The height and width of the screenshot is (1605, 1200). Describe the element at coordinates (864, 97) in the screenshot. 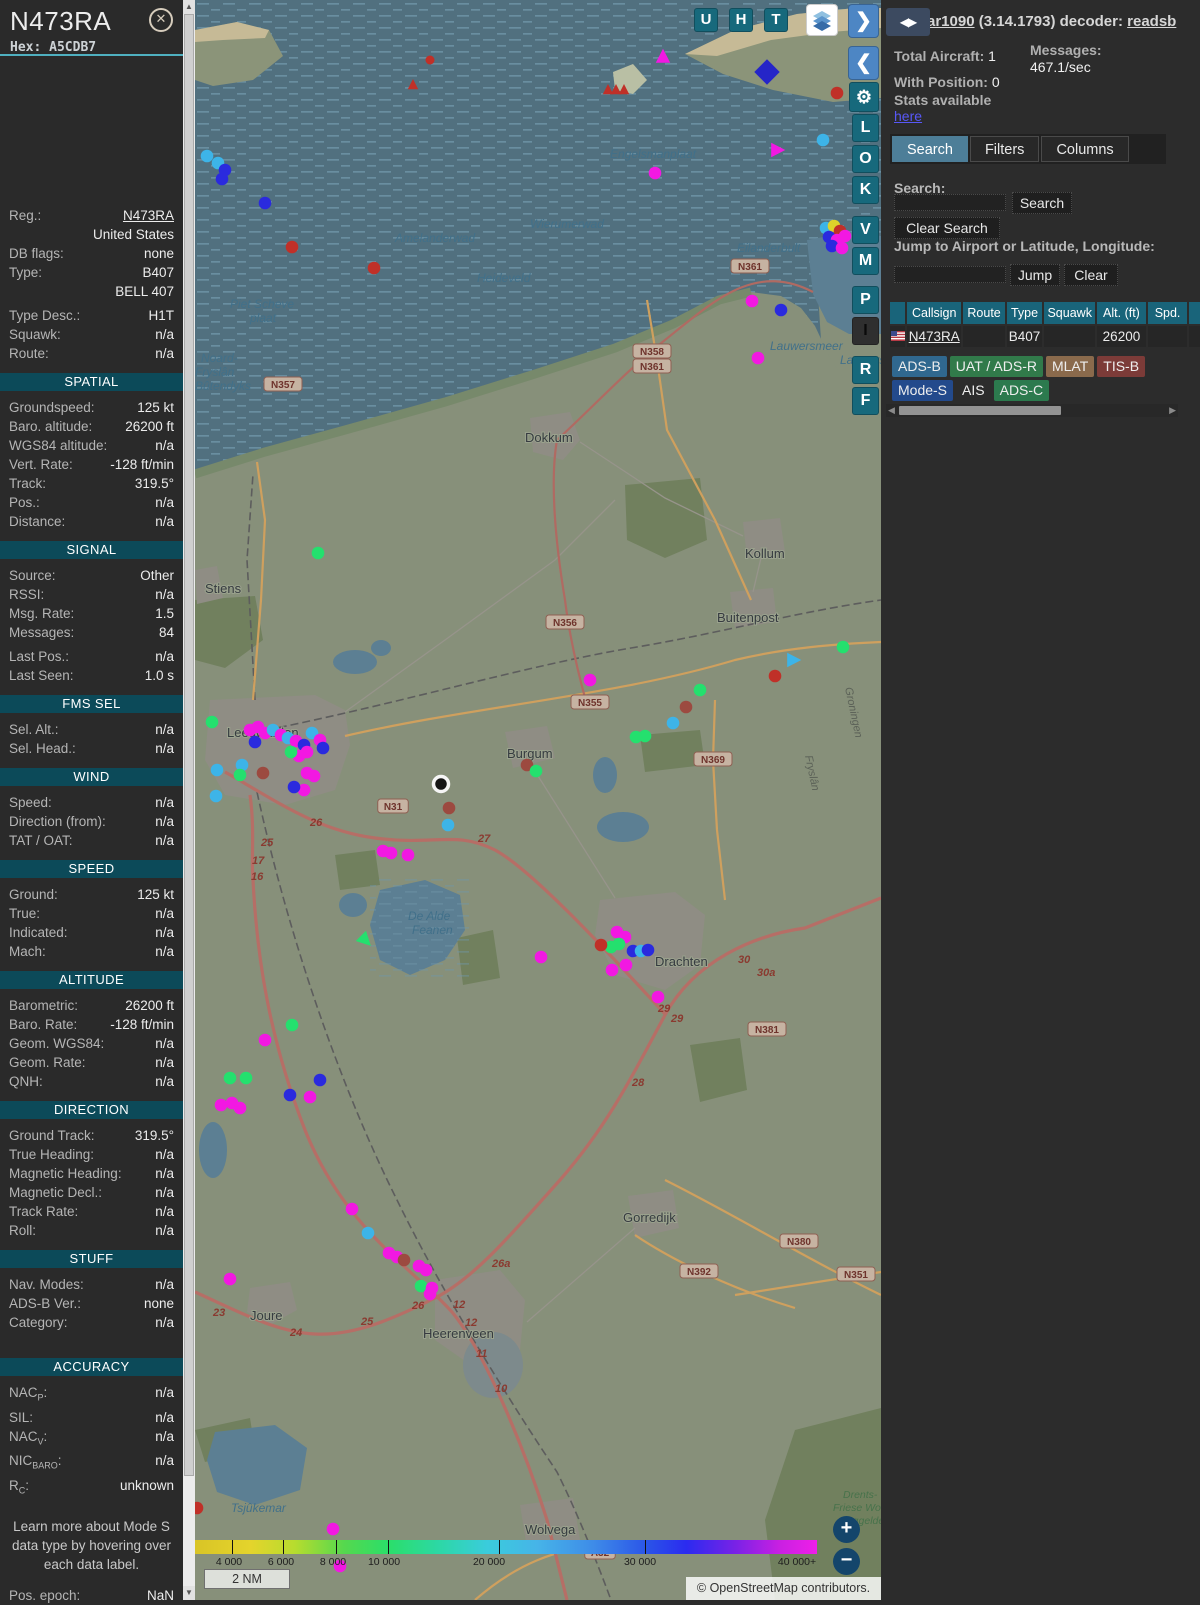

I see `settings-gear-button: ⚙` at that location.